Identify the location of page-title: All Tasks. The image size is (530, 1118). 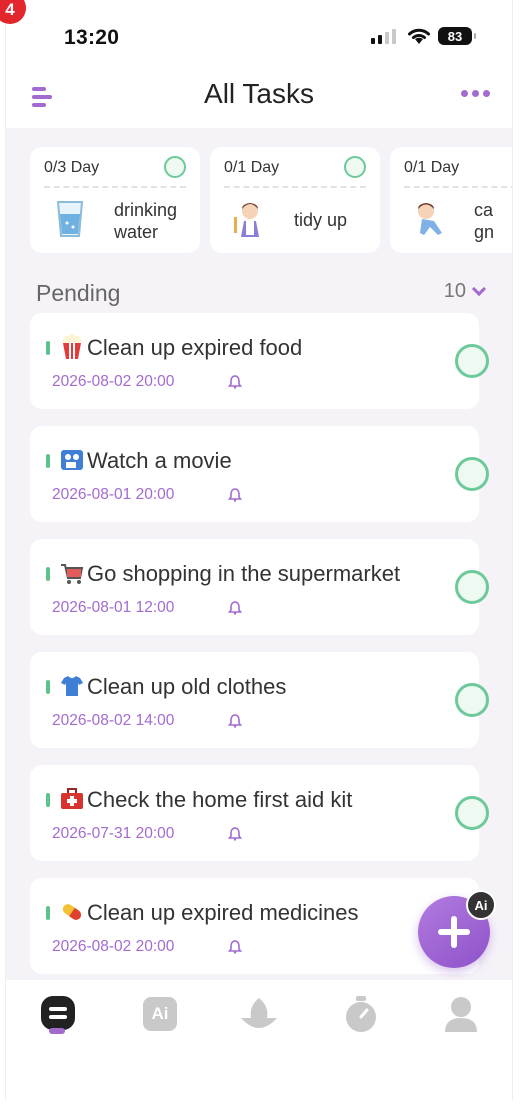
(259, 93).